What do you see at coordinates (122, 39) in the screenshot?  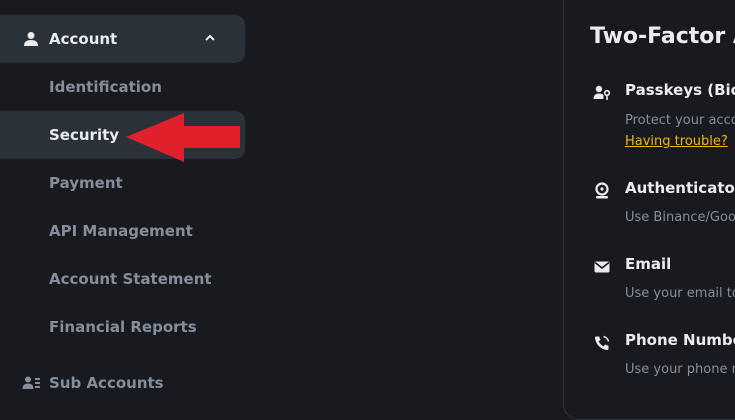 I see `sidebar-section-account: Account` at bounding box center [122, 39].